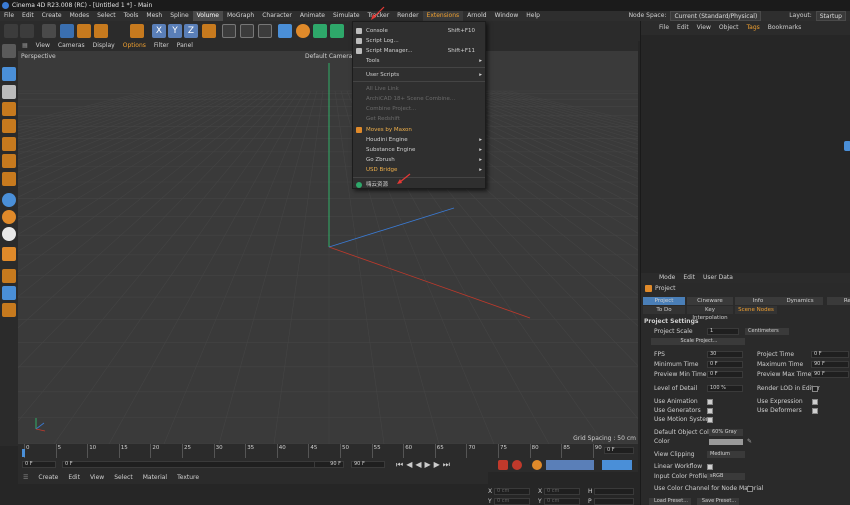 The image size is (850, 505). What do you see at coordinates (726, 476) in the screenshot?
I see `input-color-select: sRGB` at bounding box center [726, 476].